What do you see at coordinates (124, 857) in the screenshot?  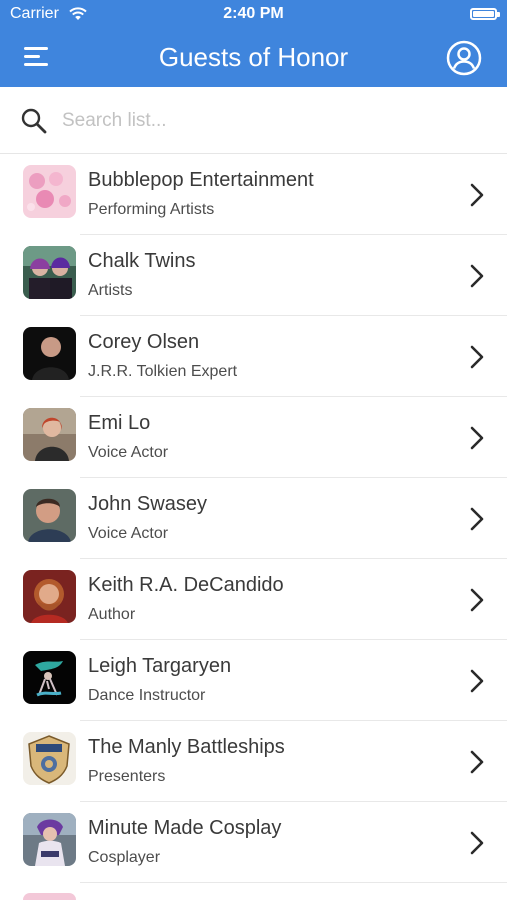 I see `guest-role: Cosplayer` at bounding box center [124, 857].